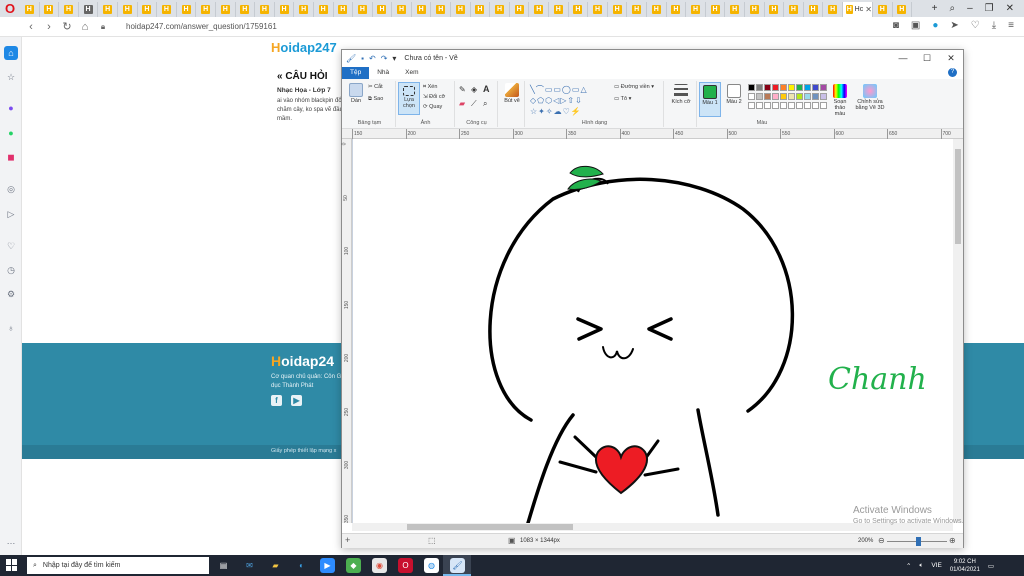  I want to click on tab-home: Nhà, so click(383, 73).